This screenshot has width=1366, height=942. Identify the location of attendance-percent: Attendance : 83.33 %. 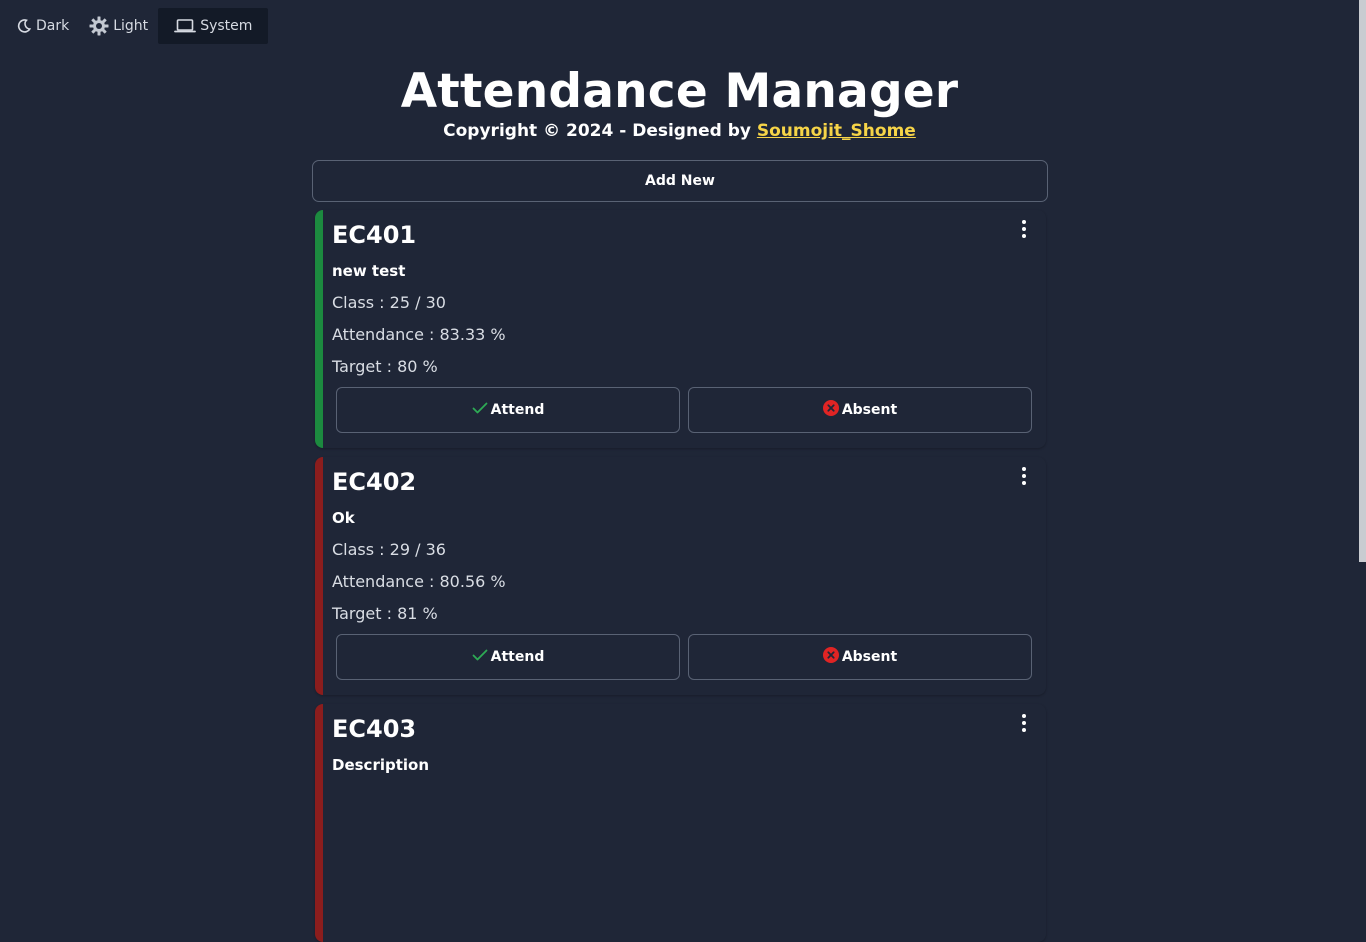
(419, 334).